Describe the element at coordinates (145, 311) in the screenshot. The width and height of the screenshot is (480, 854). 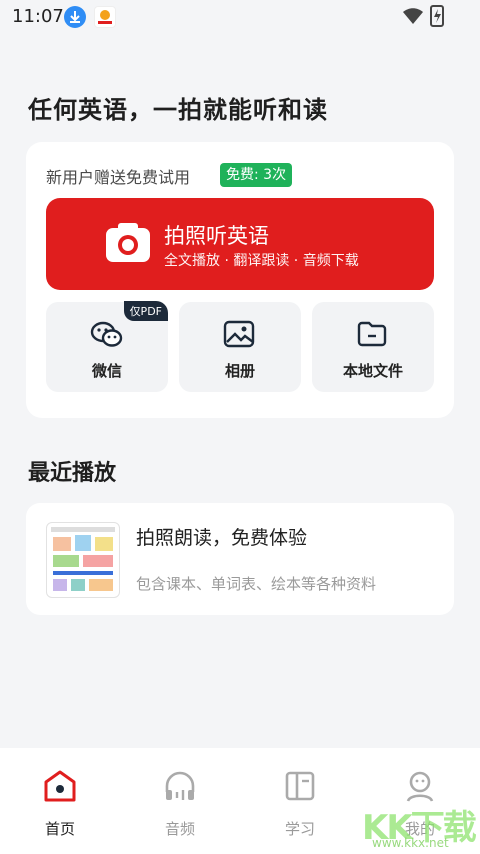
I see `pdf-only-tag: 仅PDF` at that location.